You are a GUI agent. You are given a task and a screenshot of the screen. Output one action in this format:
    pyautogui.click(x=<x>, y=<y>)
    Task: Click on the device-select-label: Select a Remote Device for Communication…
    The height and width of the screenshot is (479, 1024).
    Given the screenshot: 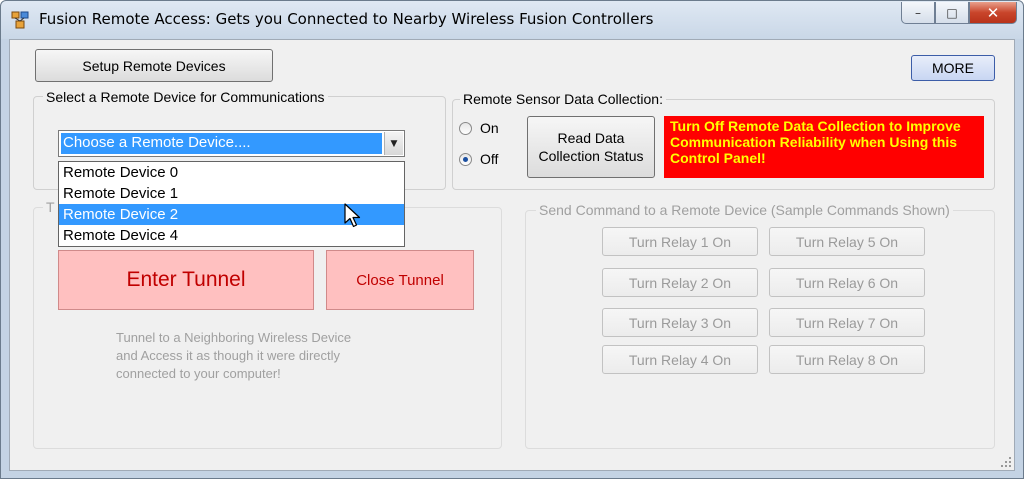 What is the action you would take?
    pyautogui.click(x=185, y=97)
    